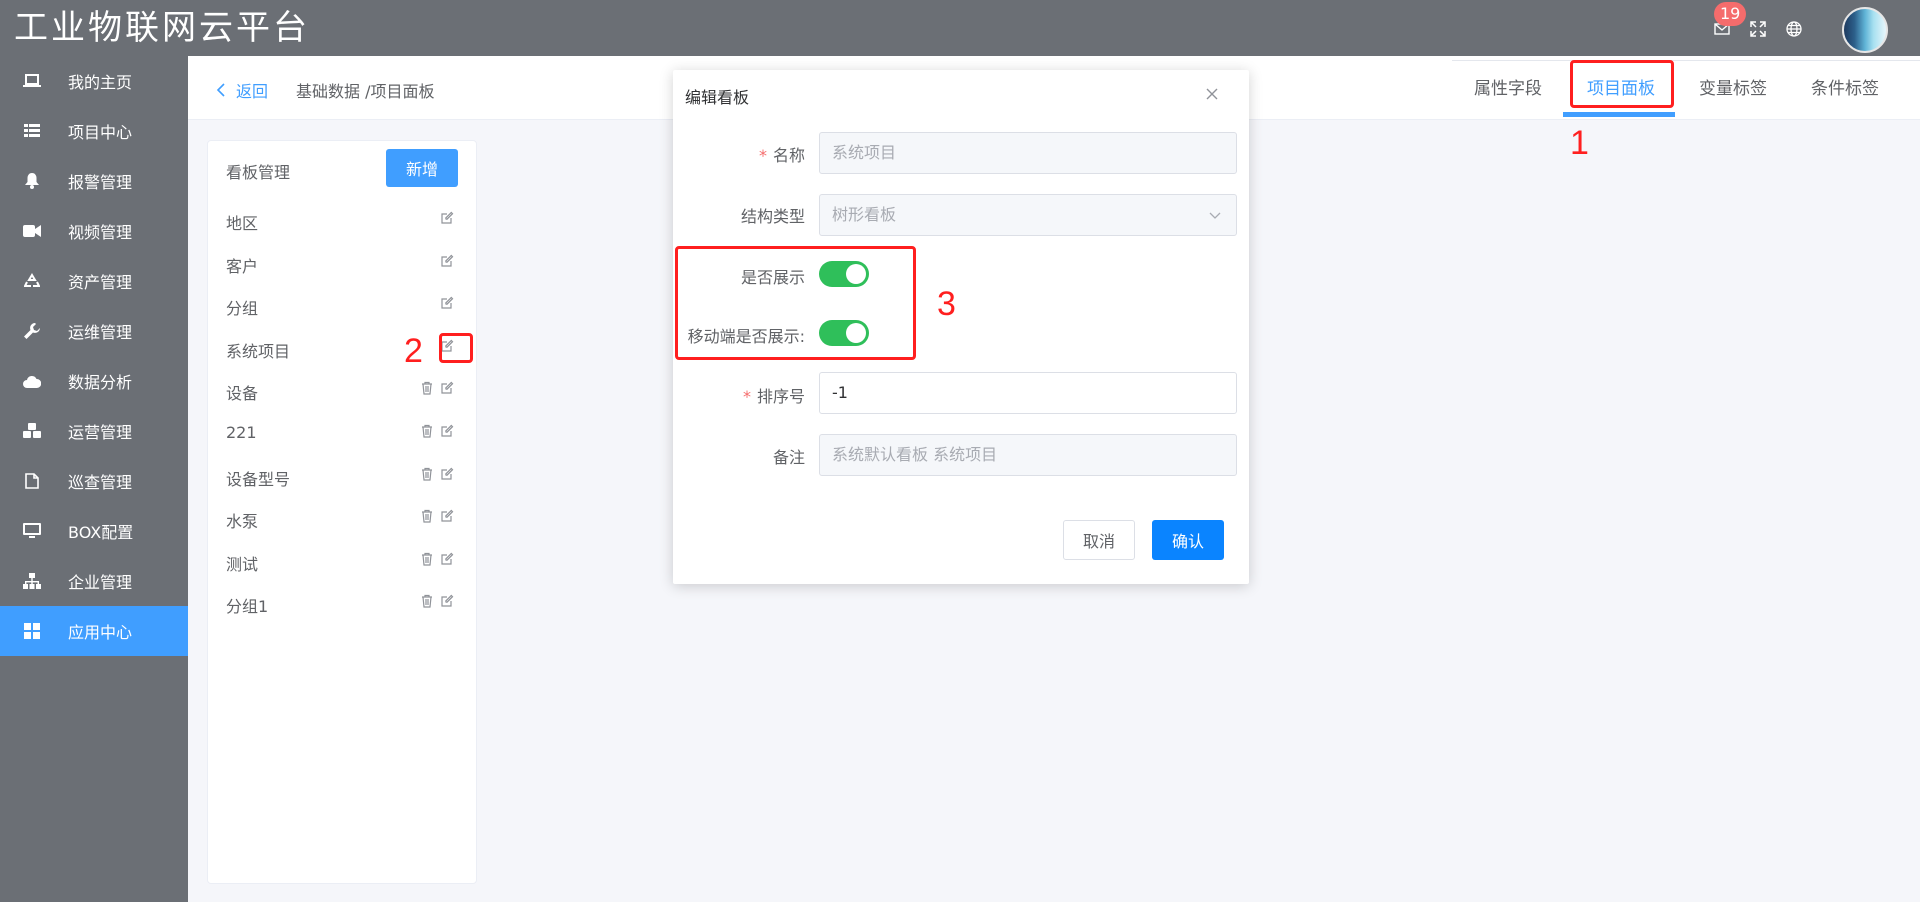  I want to click on sort-label: * 排序号, so click(773, 396).